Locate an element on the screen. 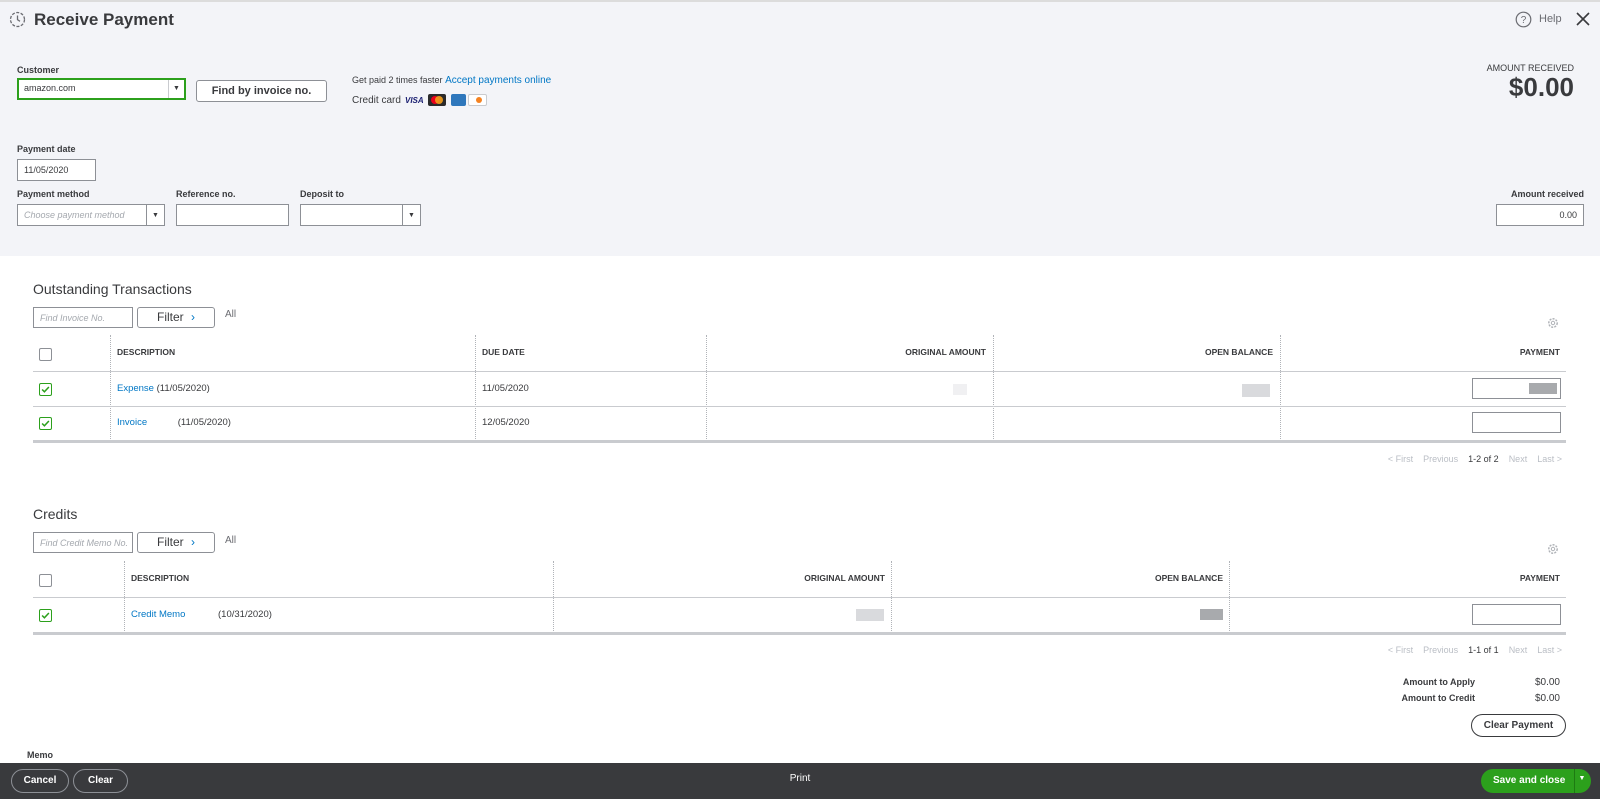  deposit-to-label: Deposit to is located at coordinates (322, 194).